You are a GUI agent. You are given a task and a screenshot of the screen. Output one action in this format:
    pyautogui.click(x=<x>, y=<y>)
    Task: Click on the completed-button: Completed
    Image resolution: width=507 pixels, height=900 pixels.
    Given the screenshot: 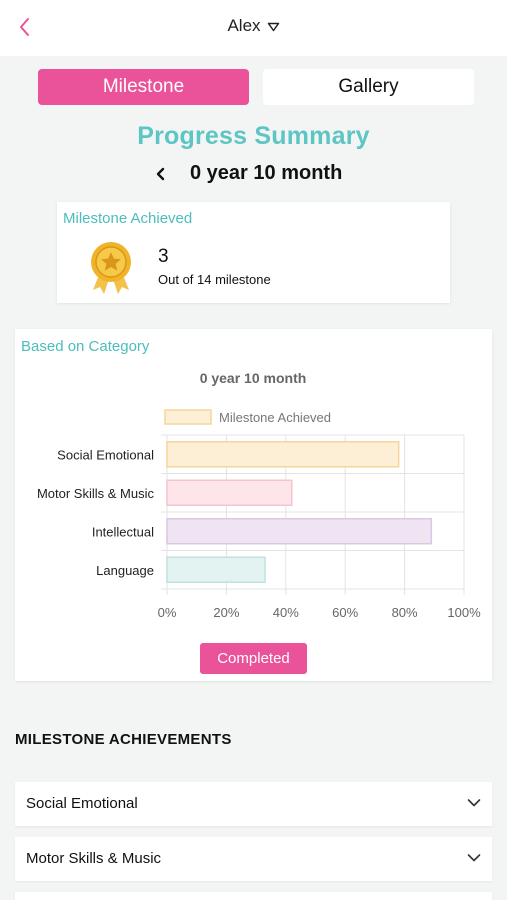 What is the action you would take?
    pyautogui.click(x=253, y=658)
    